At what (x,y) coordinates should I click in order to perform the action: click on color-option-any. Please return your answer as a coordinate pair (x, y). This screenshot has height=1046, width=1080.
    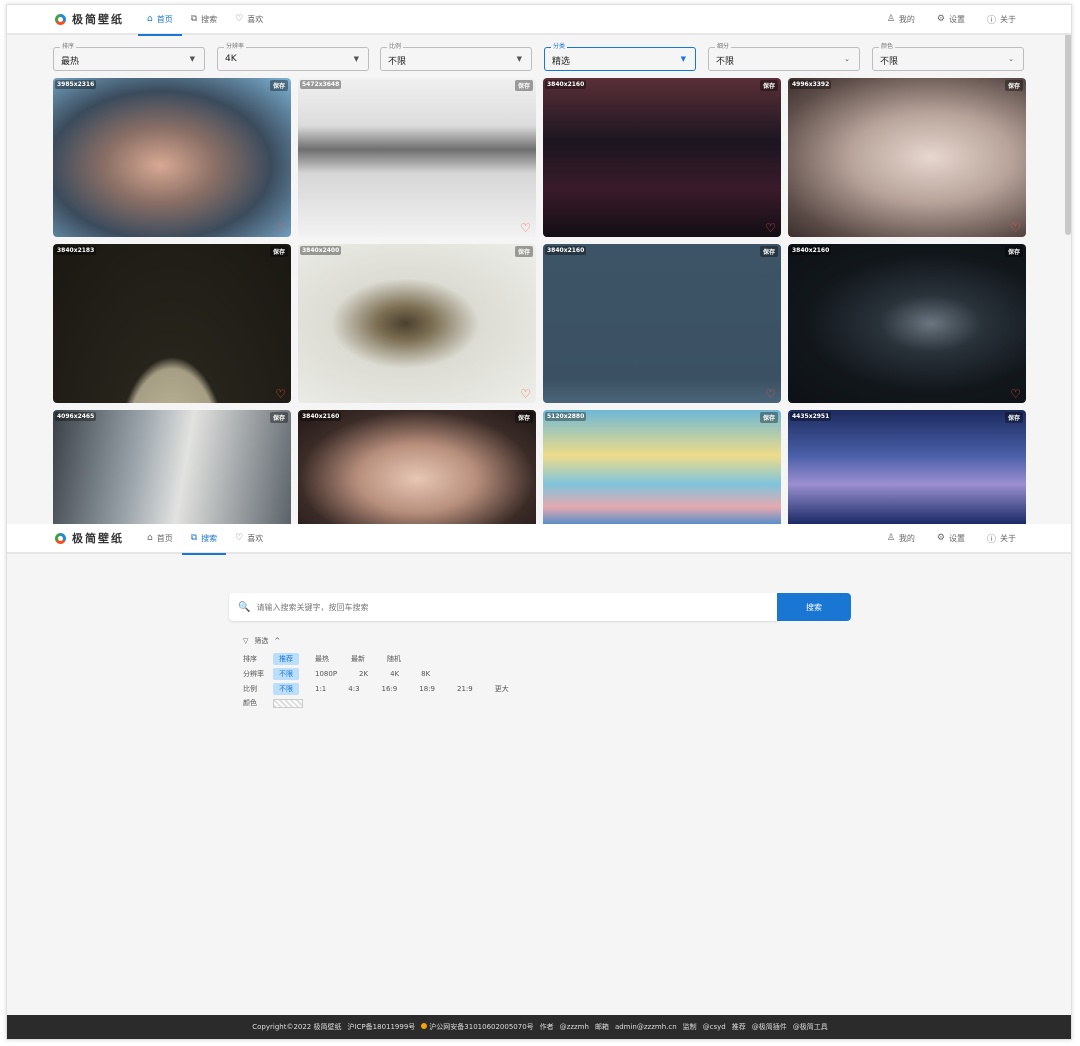
    Looking at the image, I should click on (288, 703).